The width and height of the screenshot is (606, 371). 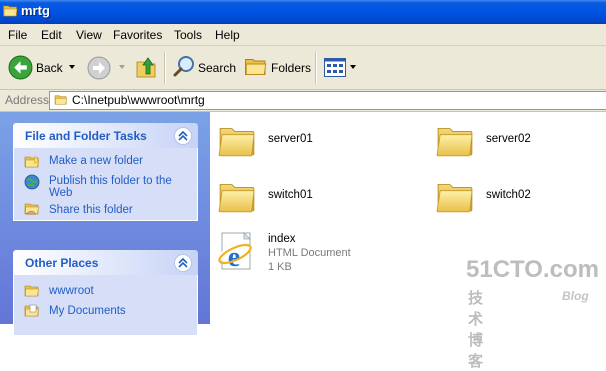 I want to click on menu-edit: Edit, so click(x=51, y=35).